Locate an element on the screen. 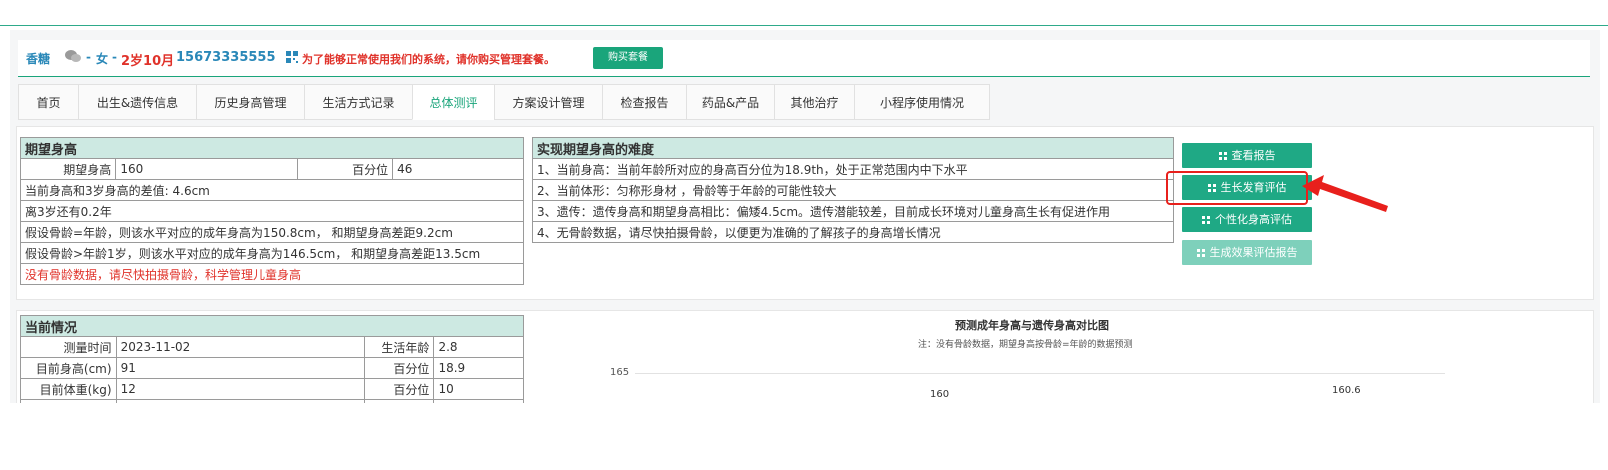 This screenshot has height=470, width=1608. expected-height-title: 期望身高 is located at coordinates (272, 148).